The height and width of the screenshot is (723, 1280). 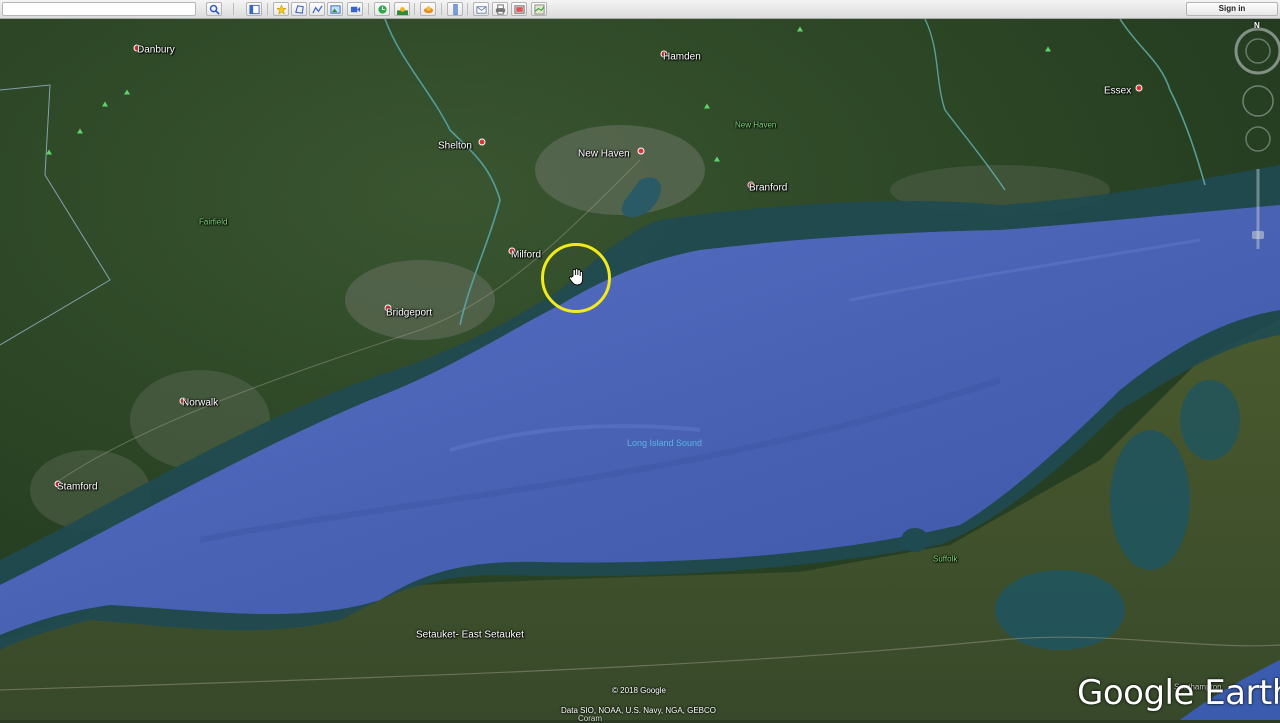 I want to click on add-placemark-icon, so click(x=281, y=9).